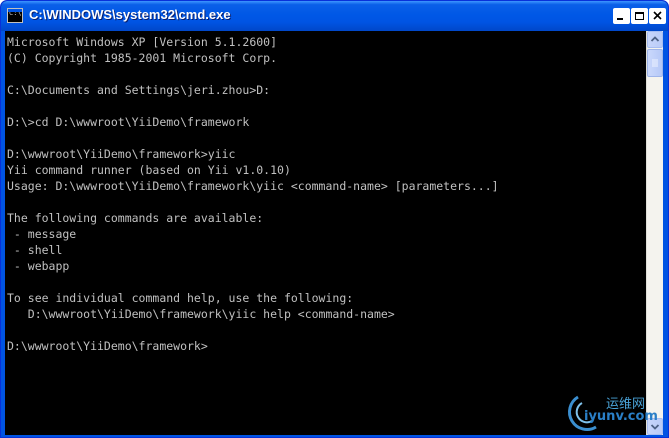 This screenshot has width=669, height=438. Describe the element at coordinates (107, 346) in the screenshot. I see `console-line: D:\wwwroot\YiiDemo\framework>` at that location.